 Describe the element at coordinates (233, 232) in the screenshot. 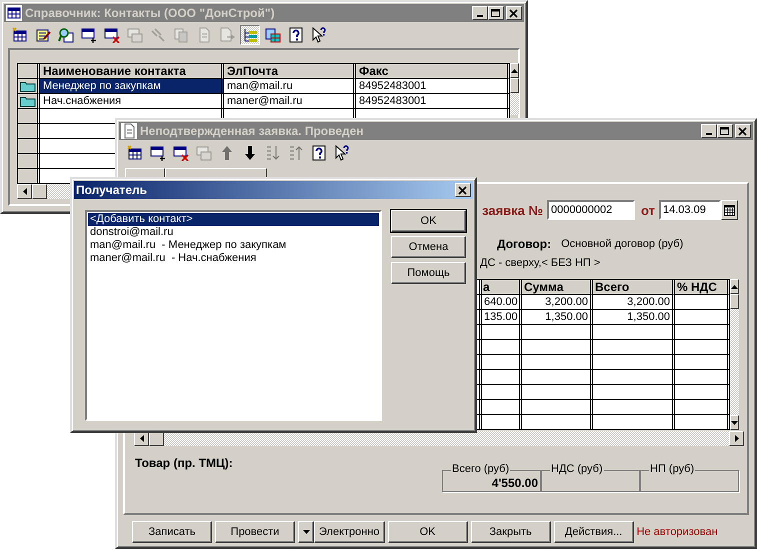

I see `list-item: donstroi@mail.ru` at that location.